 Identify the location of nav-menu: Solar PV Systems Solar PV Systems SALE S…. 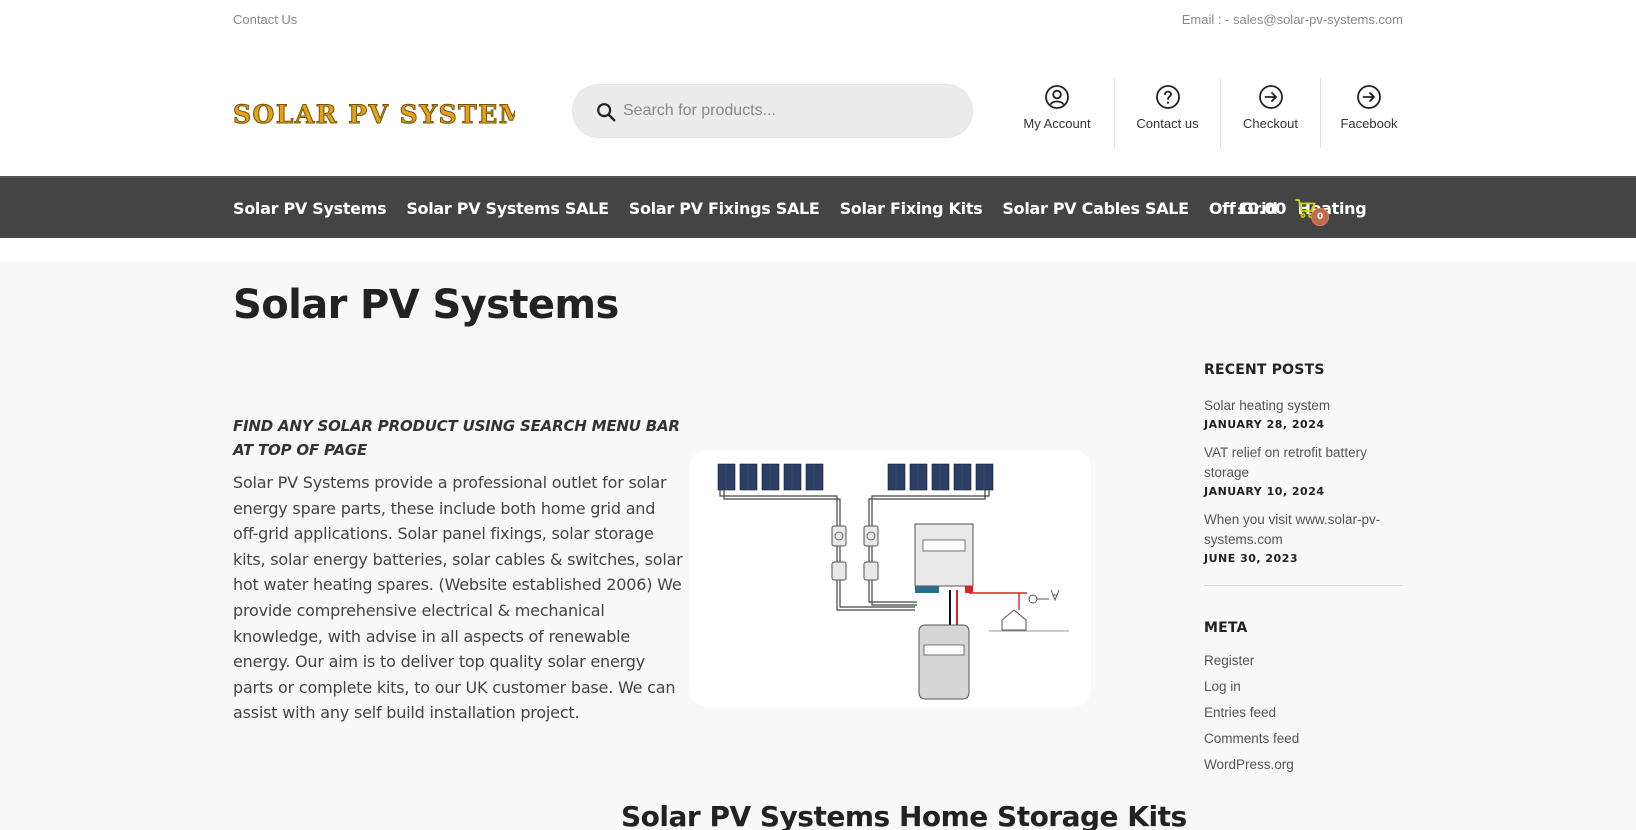
(800, 208).